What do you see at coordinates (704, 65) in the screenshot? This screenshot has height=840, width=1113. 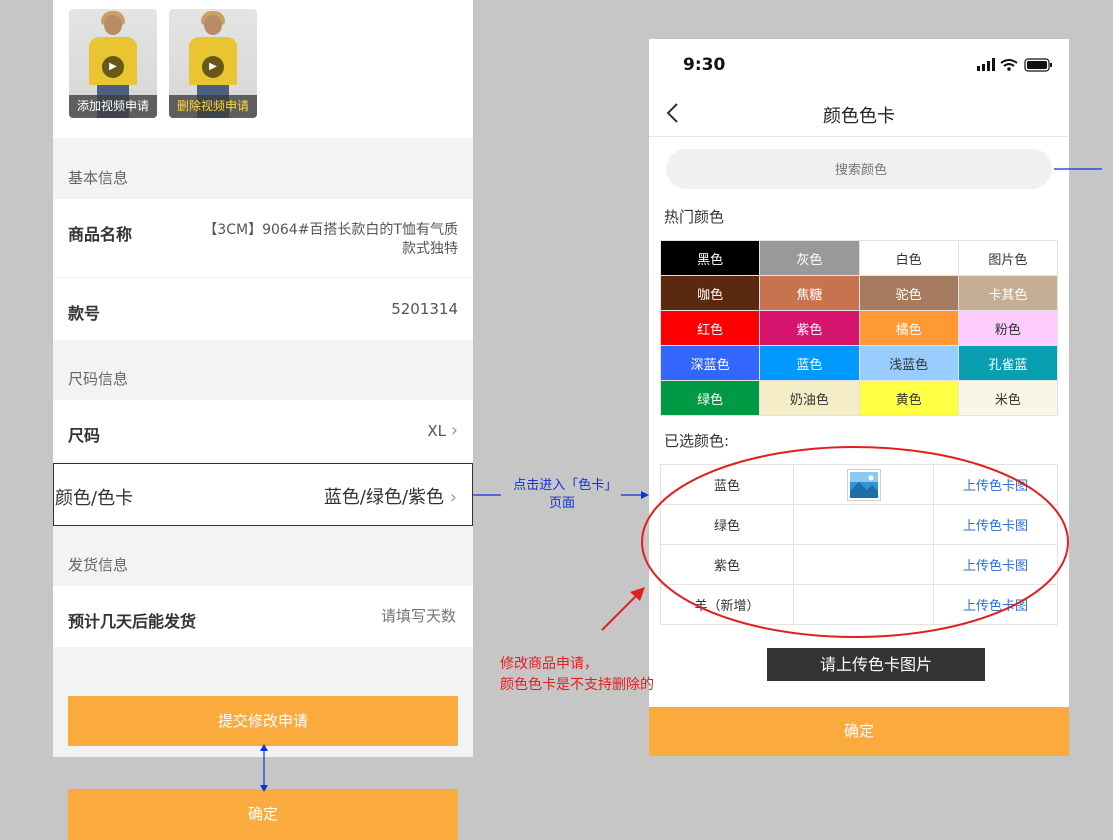 I see `status-time: 9:30` at bounding box center [704, 65].